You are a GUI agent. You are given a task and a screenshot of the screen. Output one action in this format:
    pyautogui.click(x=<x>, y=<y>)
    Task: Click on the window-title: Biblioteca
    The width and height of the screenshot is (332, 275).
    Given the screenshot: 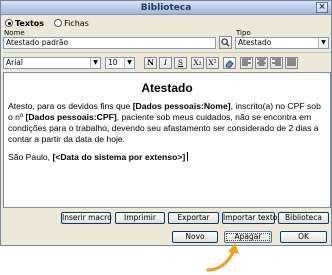 What is the action you would take?
    pyautogui.click(x=166, y=8)
    